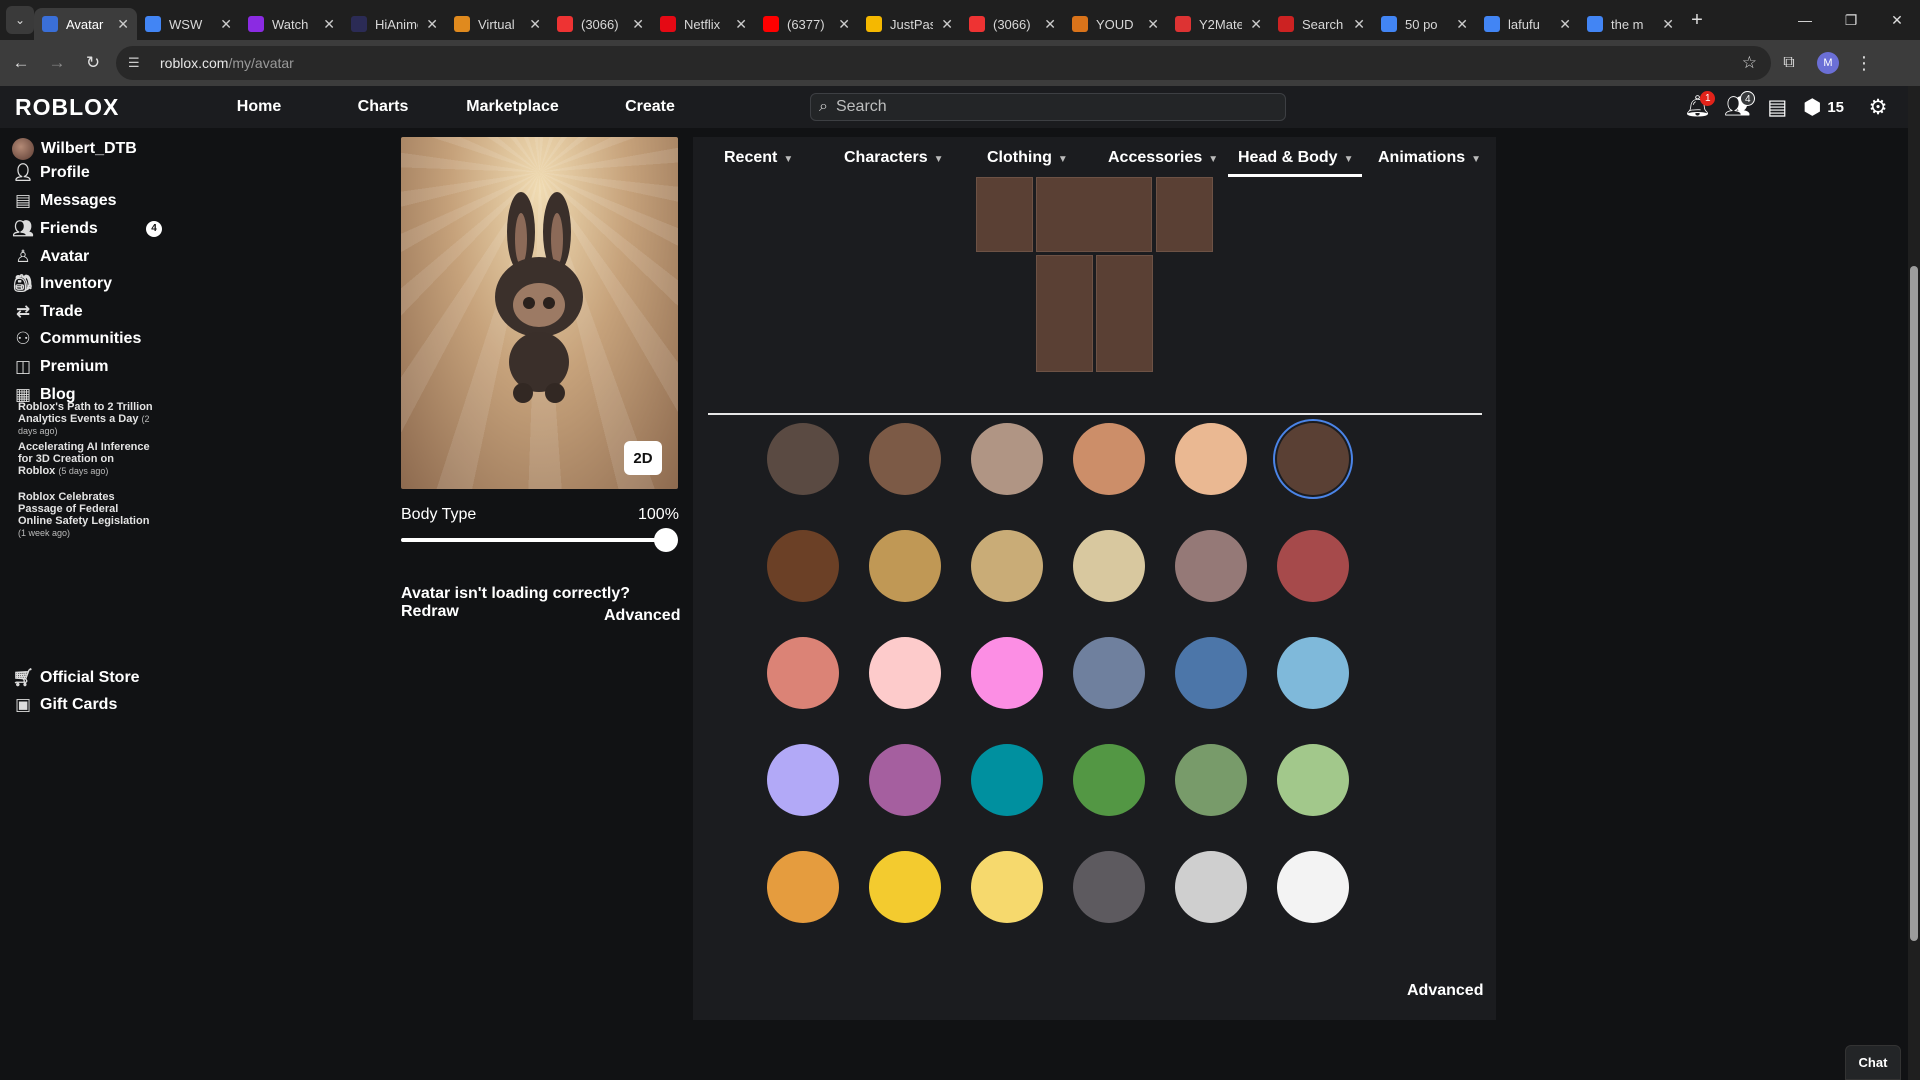 The height and width of the screenshot is (1080, 1920). Describe the element at coordinates (87, 229) in the screenshot. I see `sidebar-item-friends: 👥︎ Friends 4` at that location.